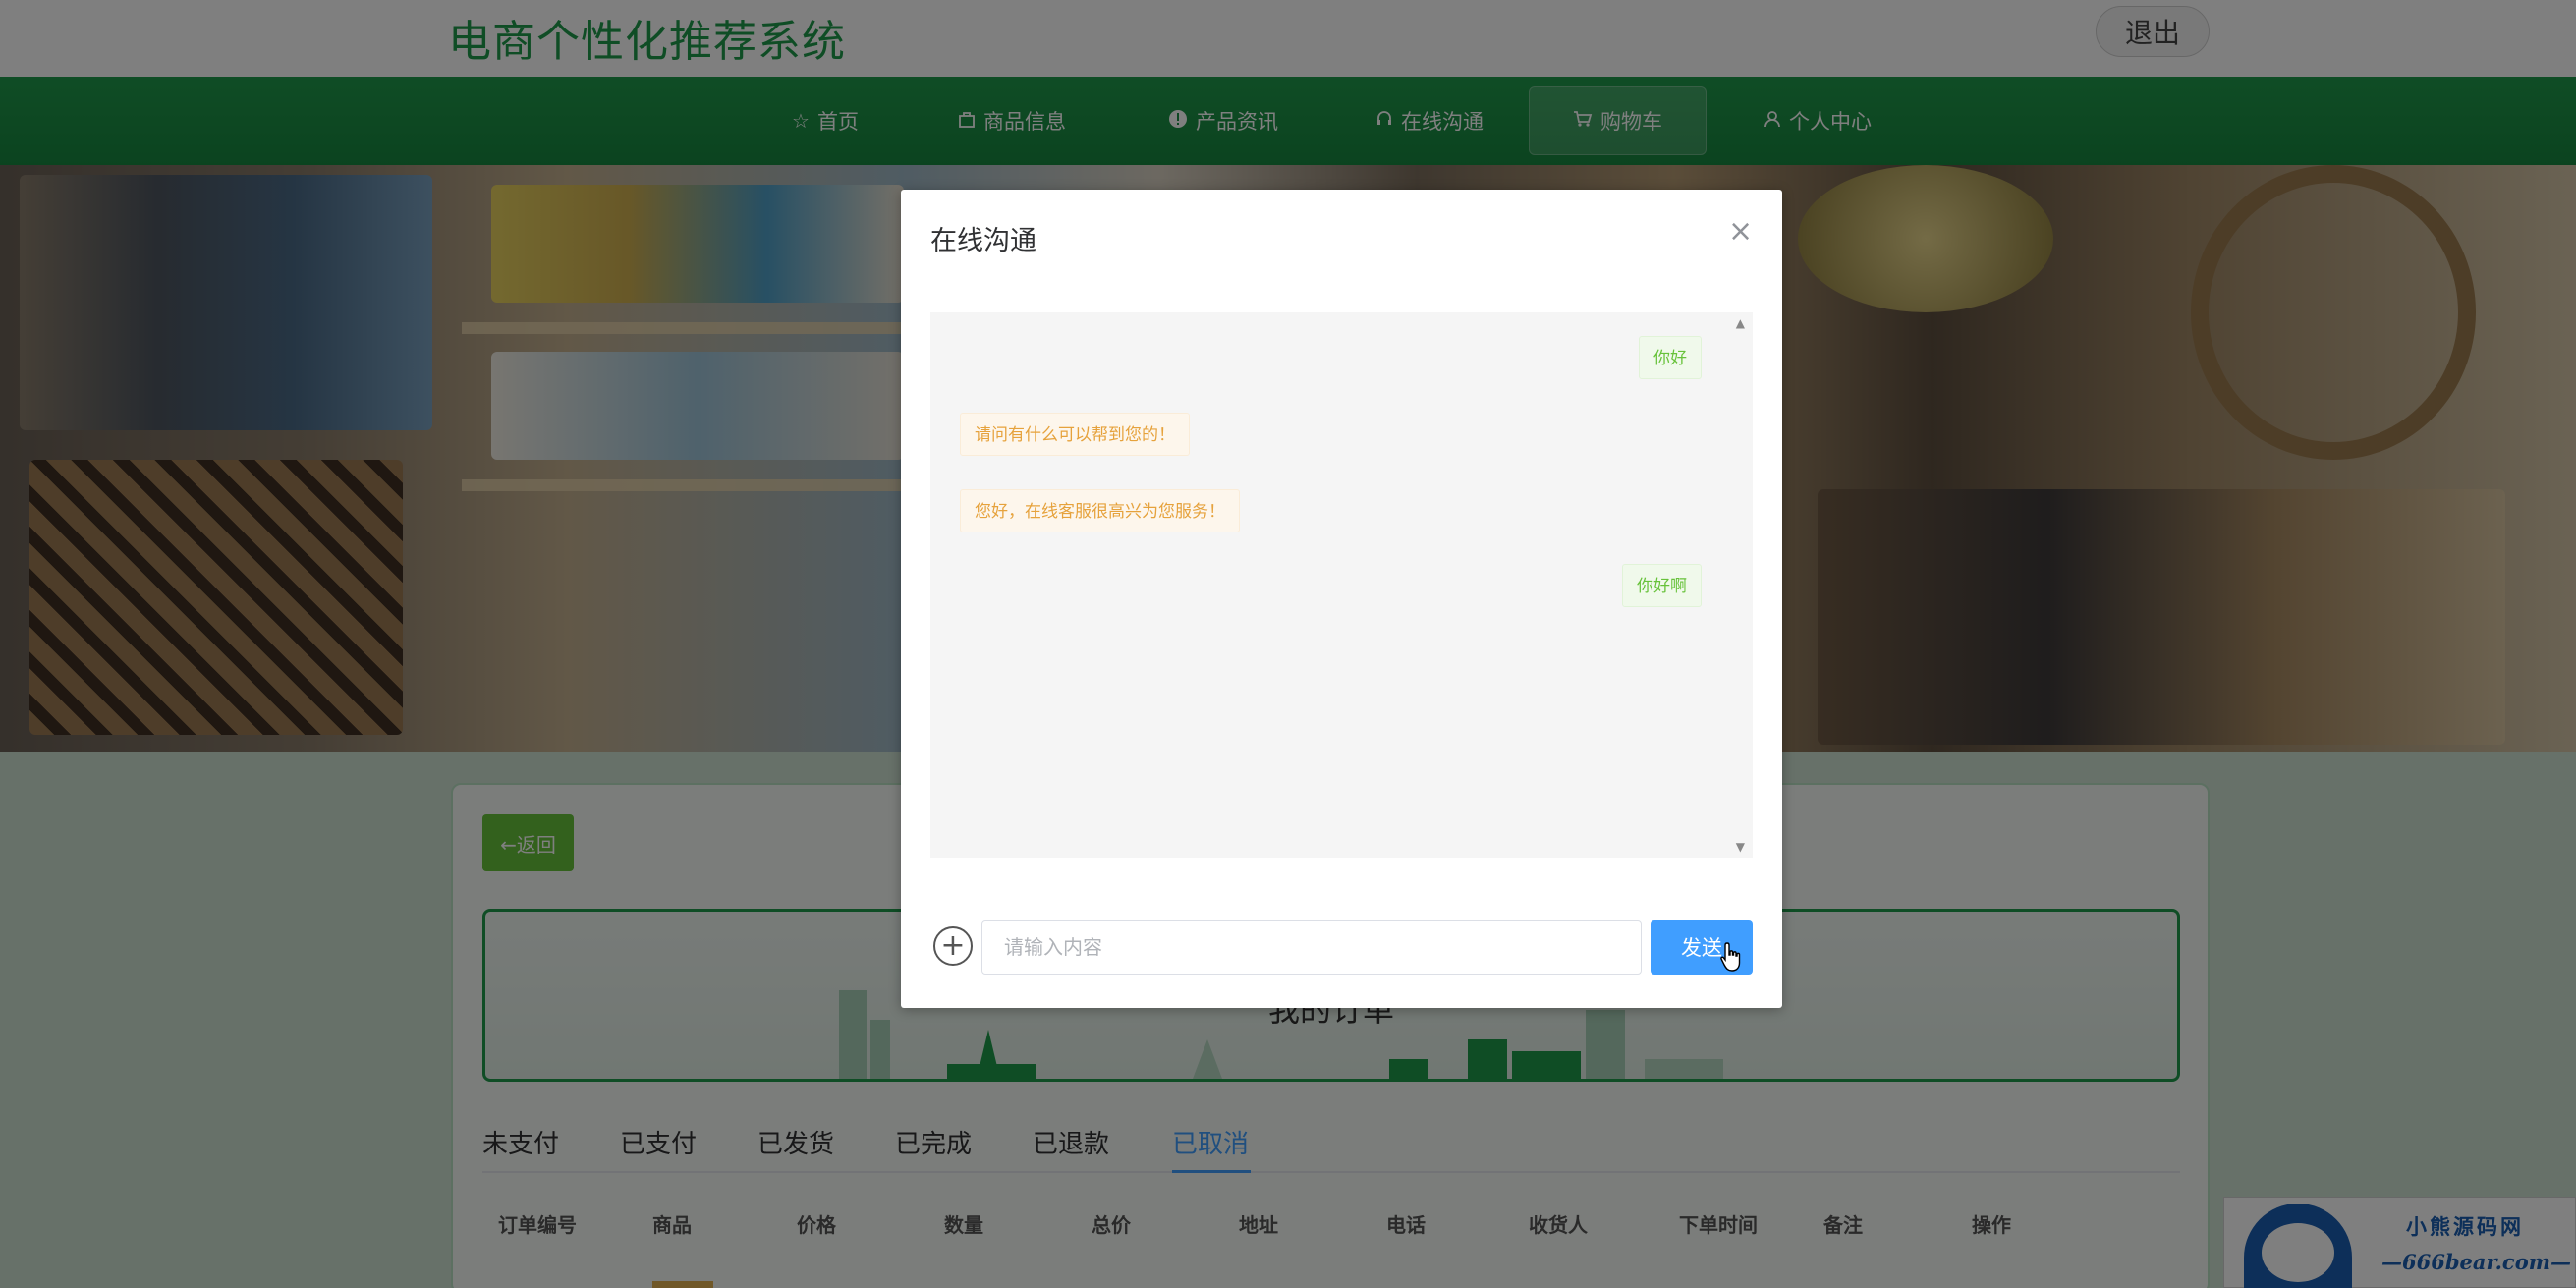 The width and height of the screenshot is (2576, 1288). What do you see at coordinates (1730, 957) in the screenshot?
I see `hand-pointer-cursor-icon` at bounding box center [1730, 957].